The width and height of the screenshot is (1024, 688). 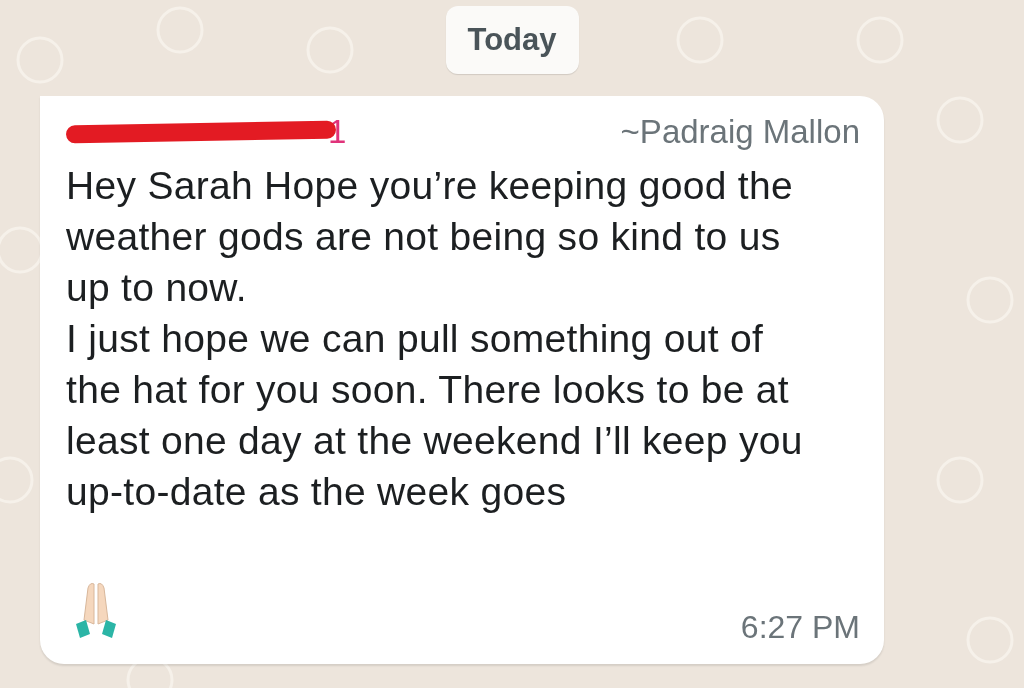 What do you see at coordinates (512, 40) in the screenshot?
I see `date-chip: Today` at bounding box center [512, 40].